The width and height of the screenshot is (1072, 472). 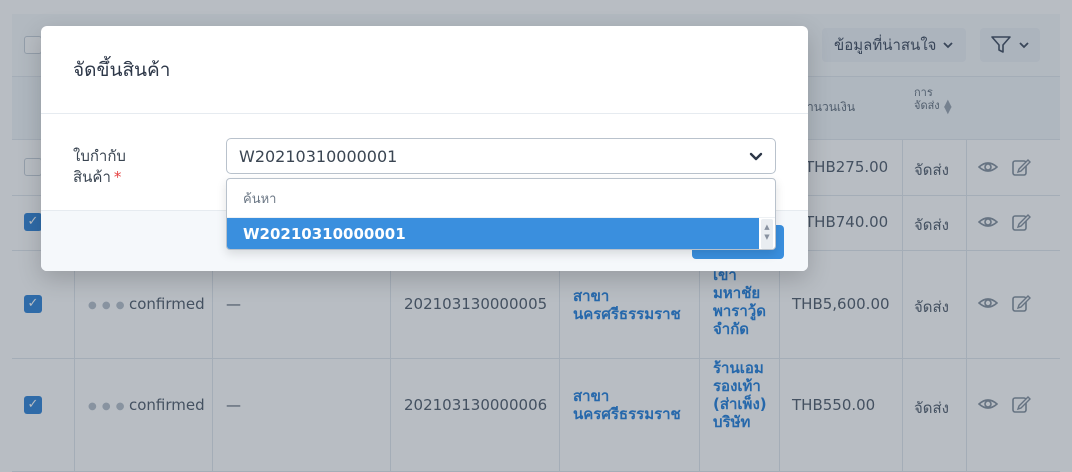 I want to click on invoice-dropdown-menu: ค้นหา W20210310000001 ▲ ▼, so click(x=501, y=214).